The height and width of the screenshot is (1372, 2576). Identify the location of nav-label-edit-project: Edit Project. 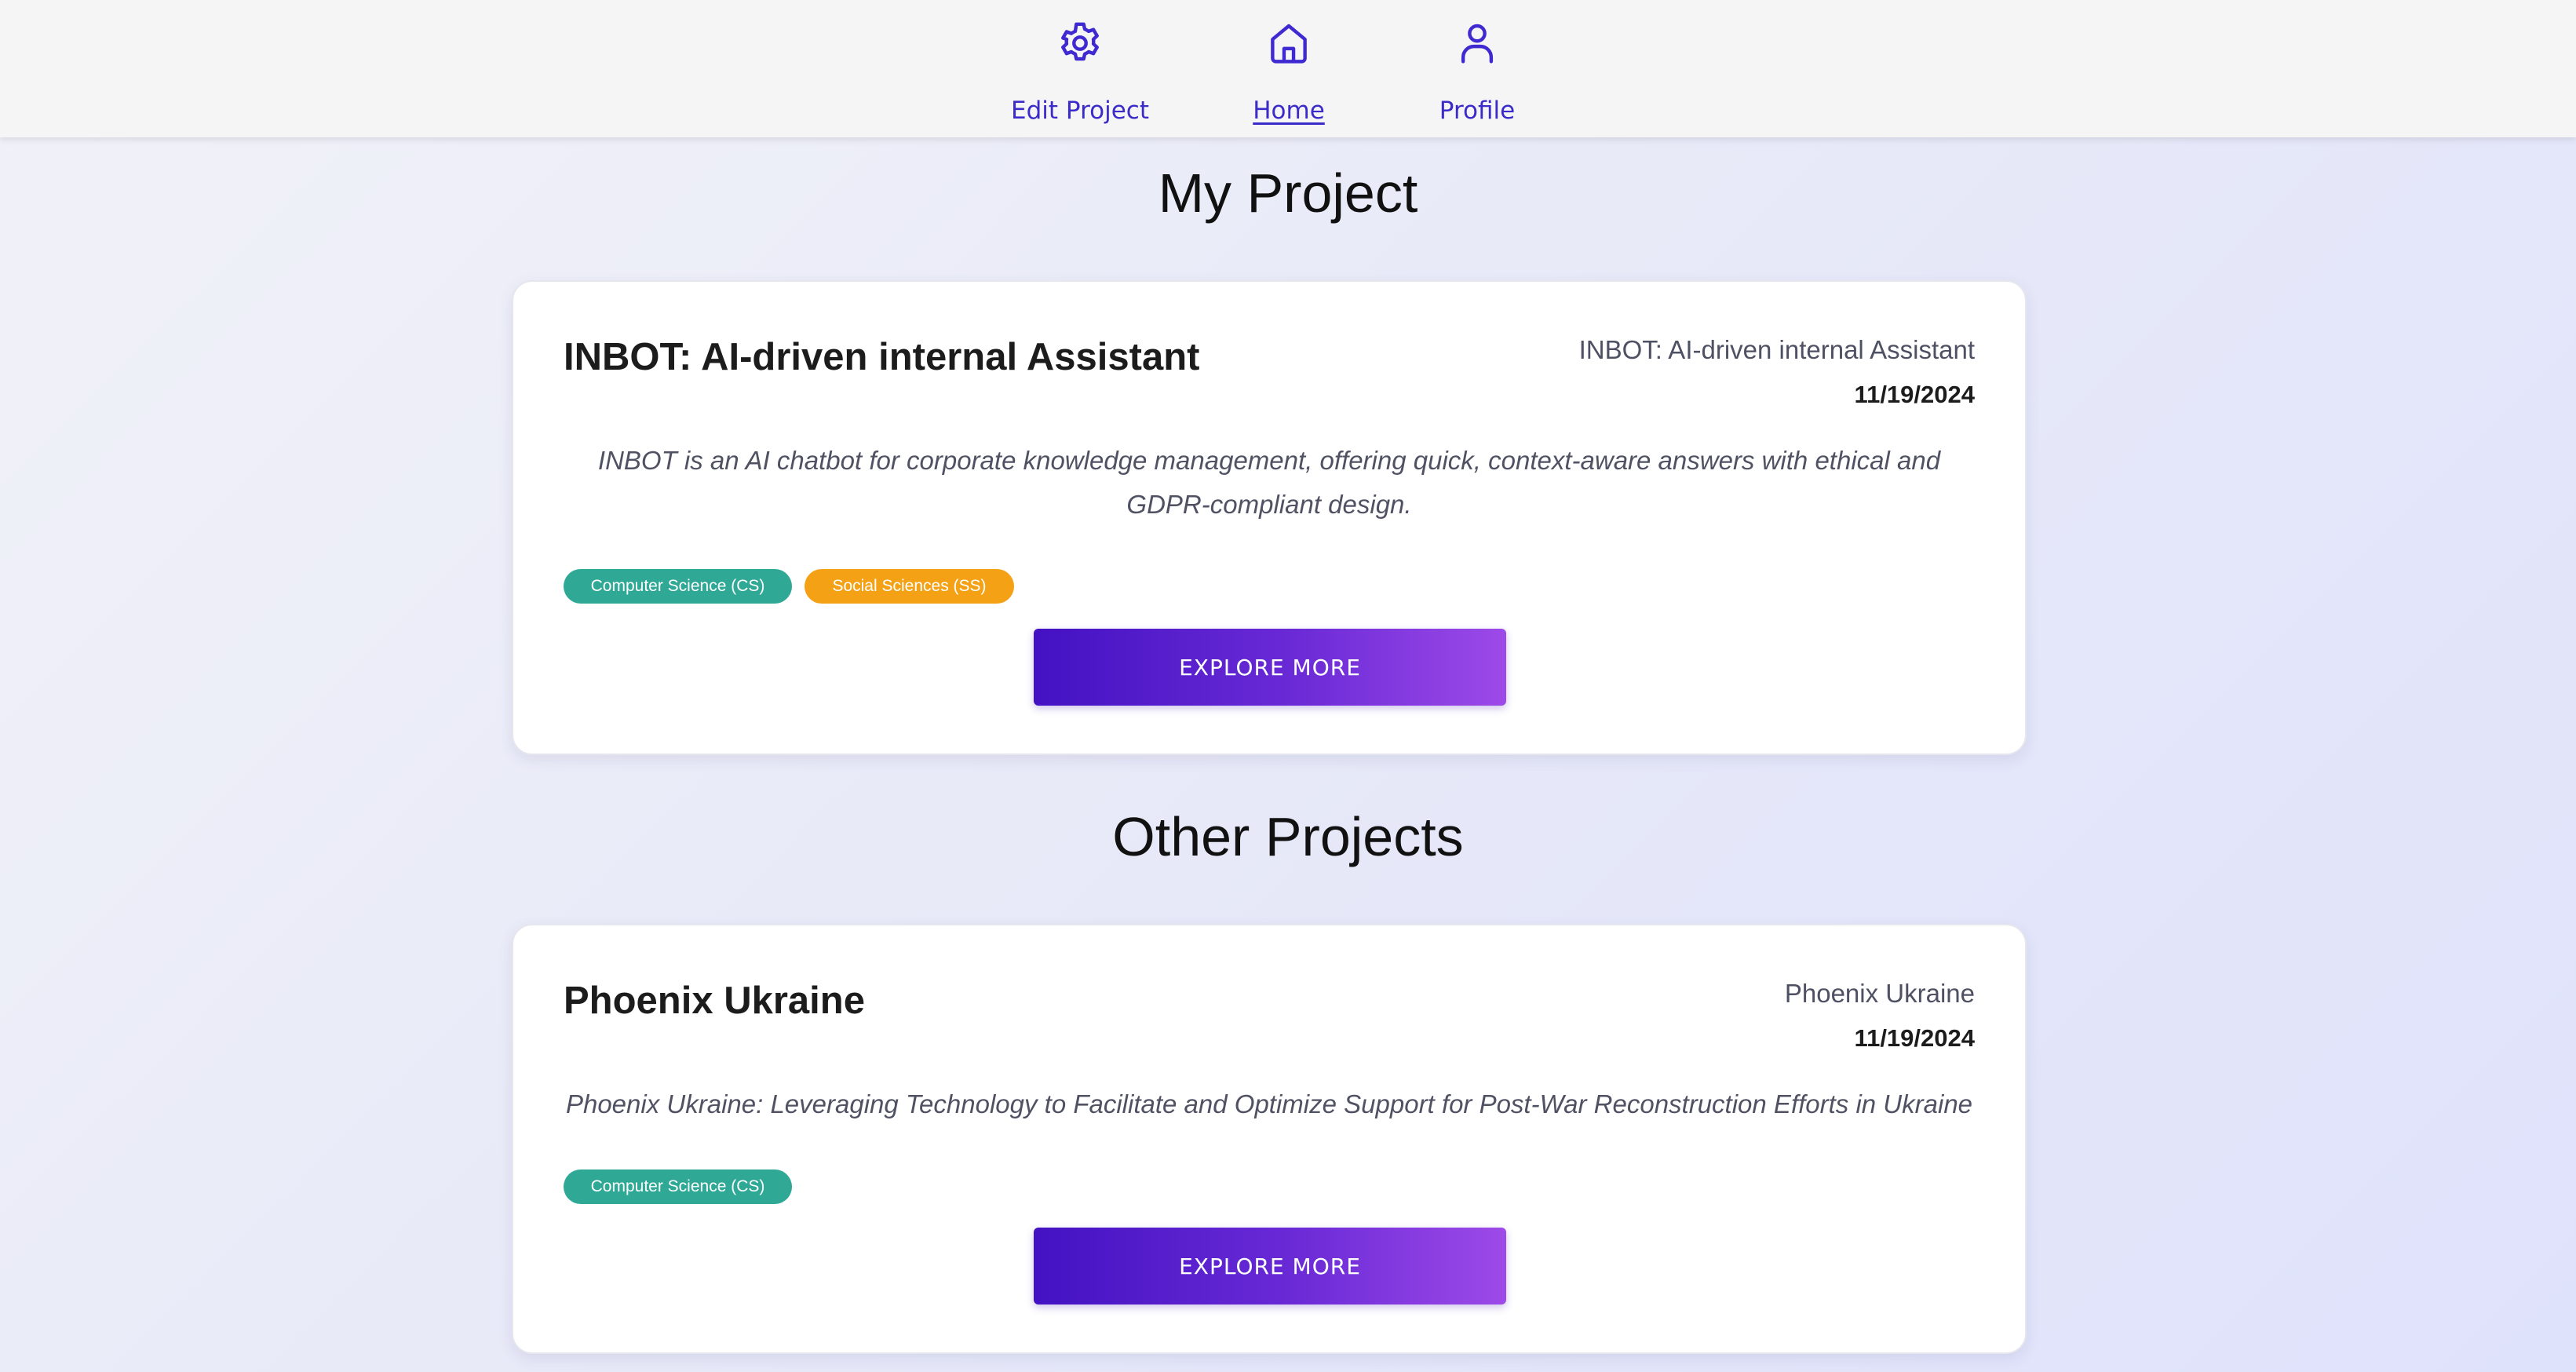
(1080, 111).